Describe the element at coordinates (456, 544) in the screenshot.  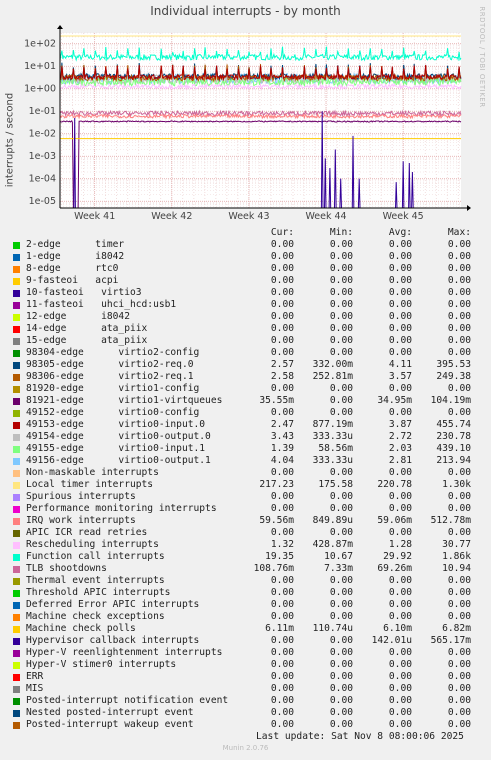
I see `legend-max-value: 30.77` at that location.